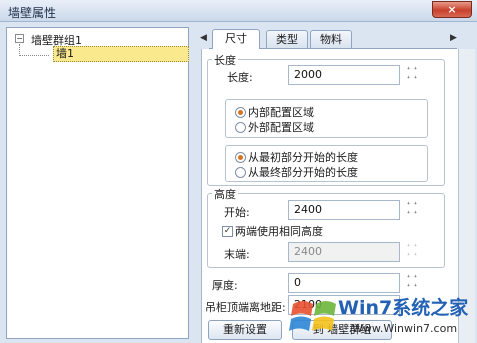 The height and width of the screenshot is (343, 477). What do you see at coordinates (240, 157) in the screenshot?
I see `radio-from-start` at bounding box center [240, 157].